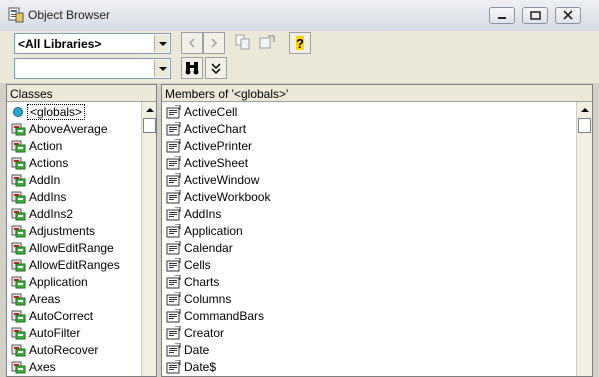  What do you see at coordinates (73, 316) in the screenshot?
I see `class-item: AutoCorrect` at bounding box center [73, 316].